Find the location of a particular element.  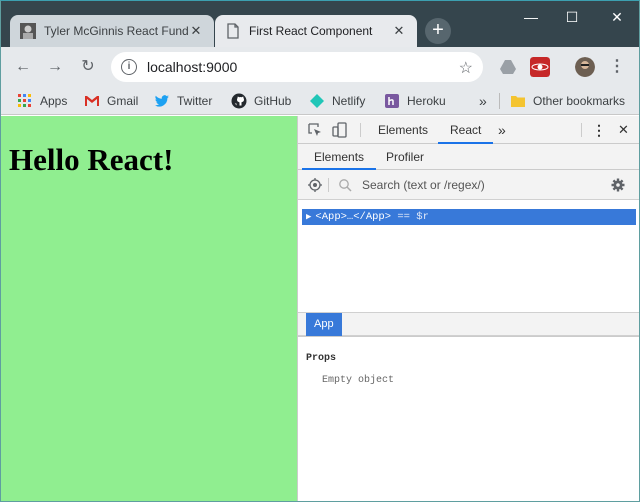

react-subtab-bar: Elements Profiler is located at coordinates (468, 157).